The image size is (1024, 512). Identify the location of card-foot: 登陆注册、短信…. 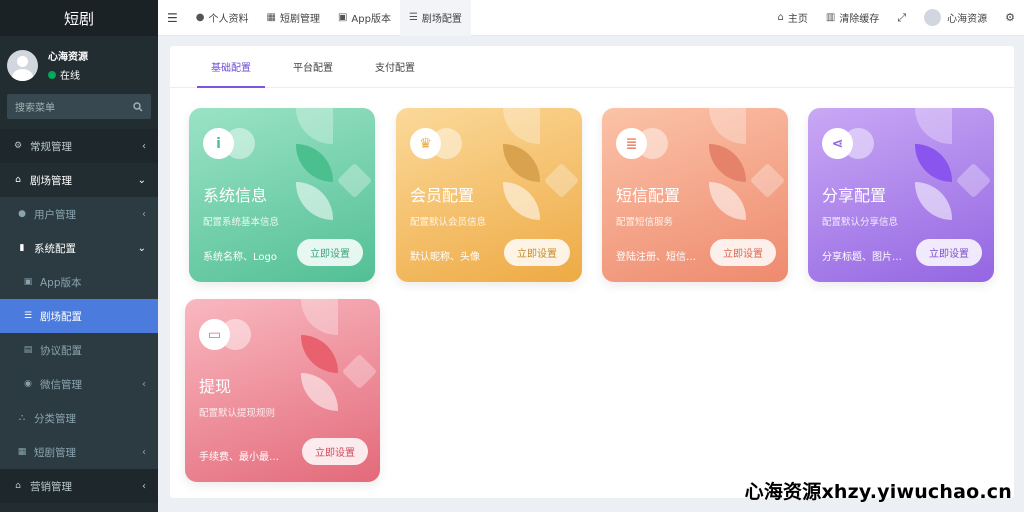
(656, 257).